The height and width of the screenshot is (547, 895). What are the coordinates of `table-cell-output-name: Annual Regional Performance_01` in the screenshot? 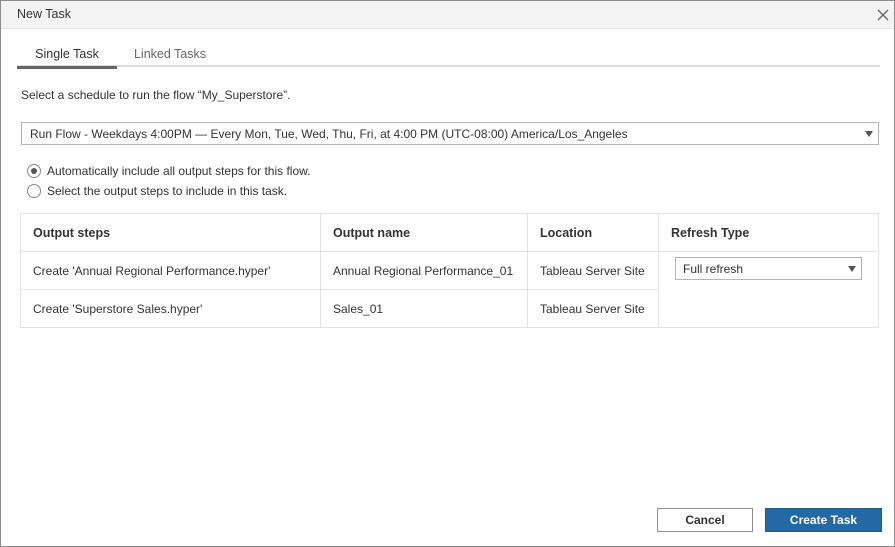 It's located at (423, 271).